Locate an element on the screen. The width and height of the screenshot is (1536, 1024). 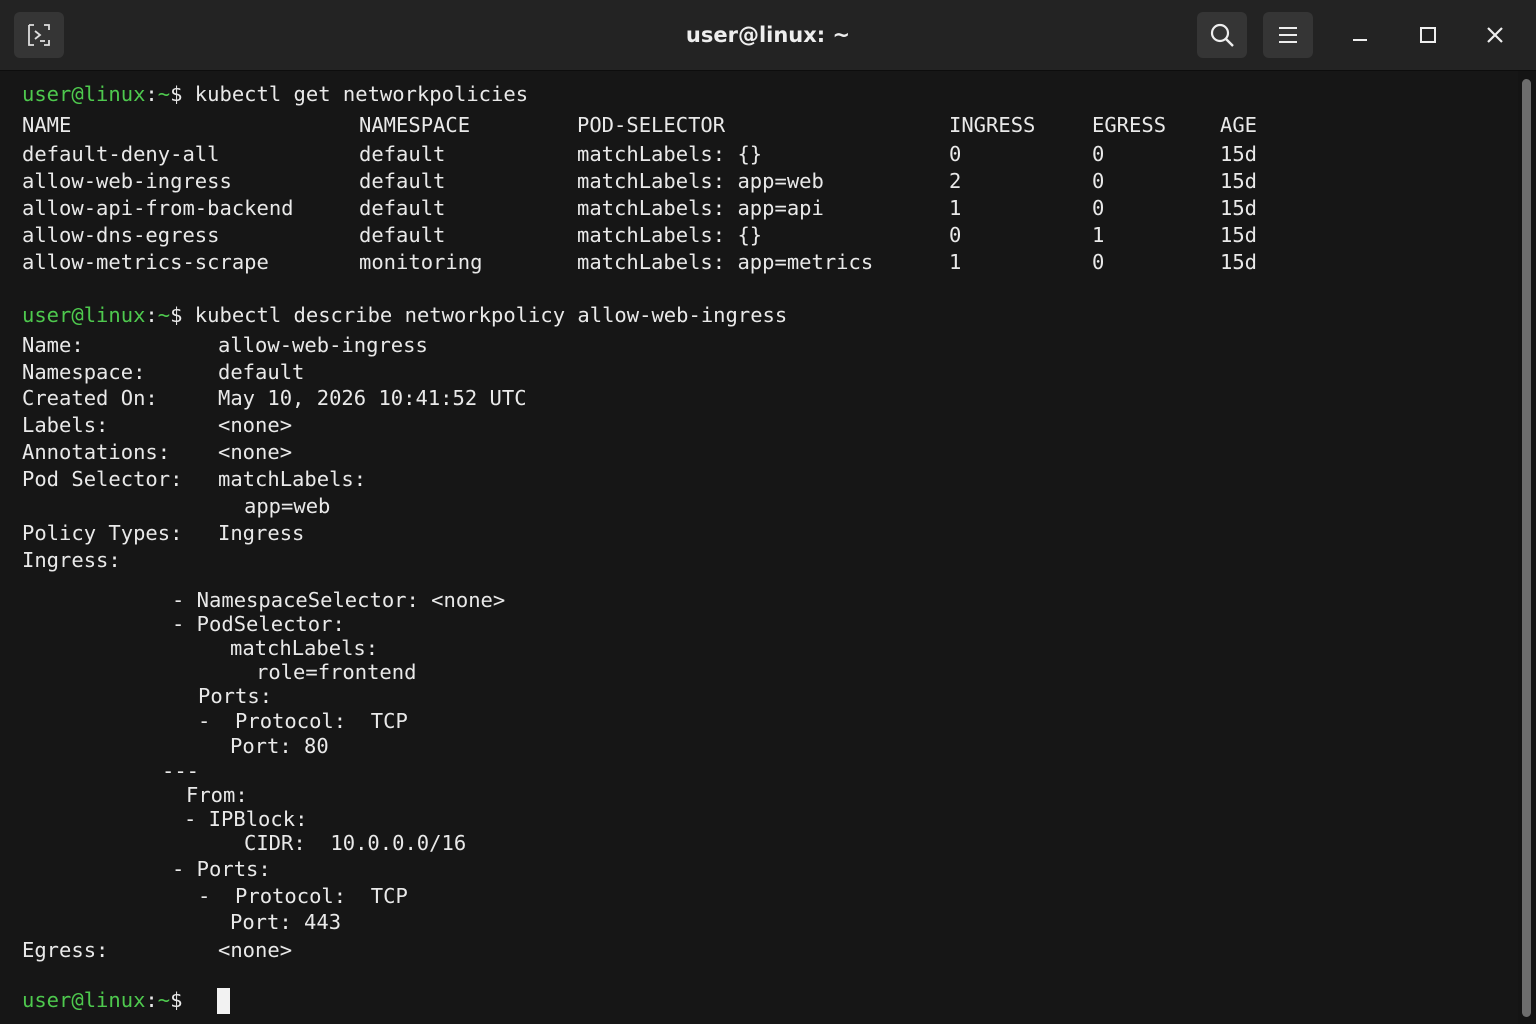
table-cell: allow-api-from-backend is located at coordinates (158, 208).